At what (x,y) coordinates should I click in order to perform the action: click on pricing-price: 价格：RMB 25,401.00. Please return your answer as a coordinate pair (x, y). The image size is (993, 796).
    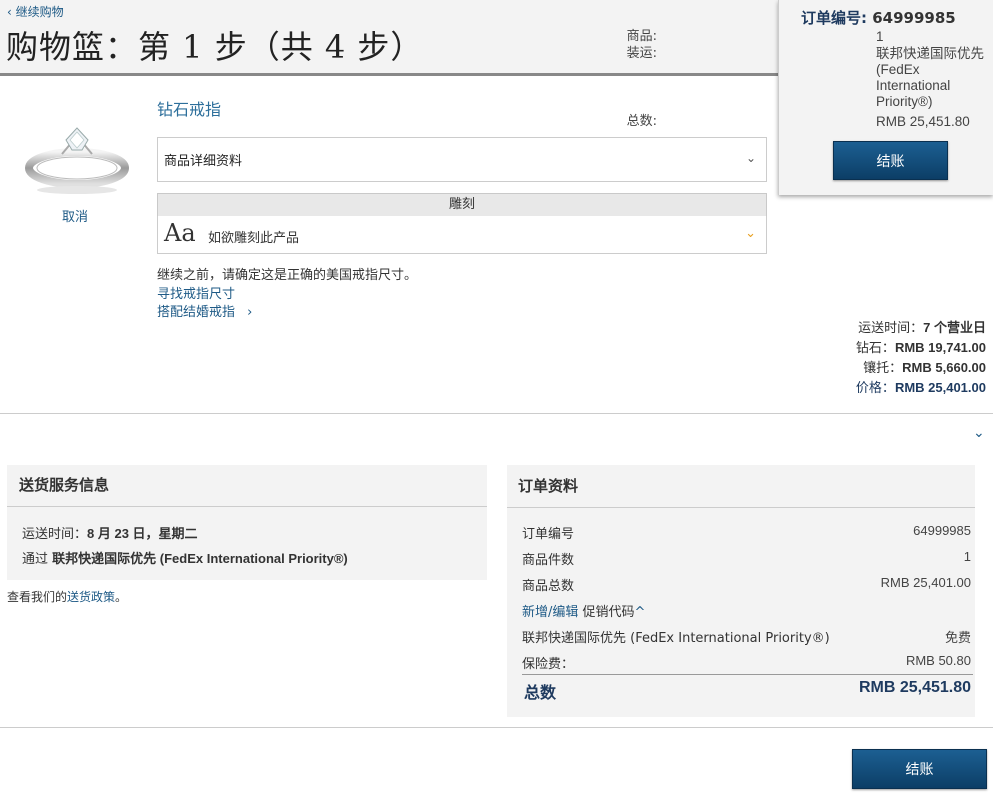
    Looking at the image, I should click on (920, 388).